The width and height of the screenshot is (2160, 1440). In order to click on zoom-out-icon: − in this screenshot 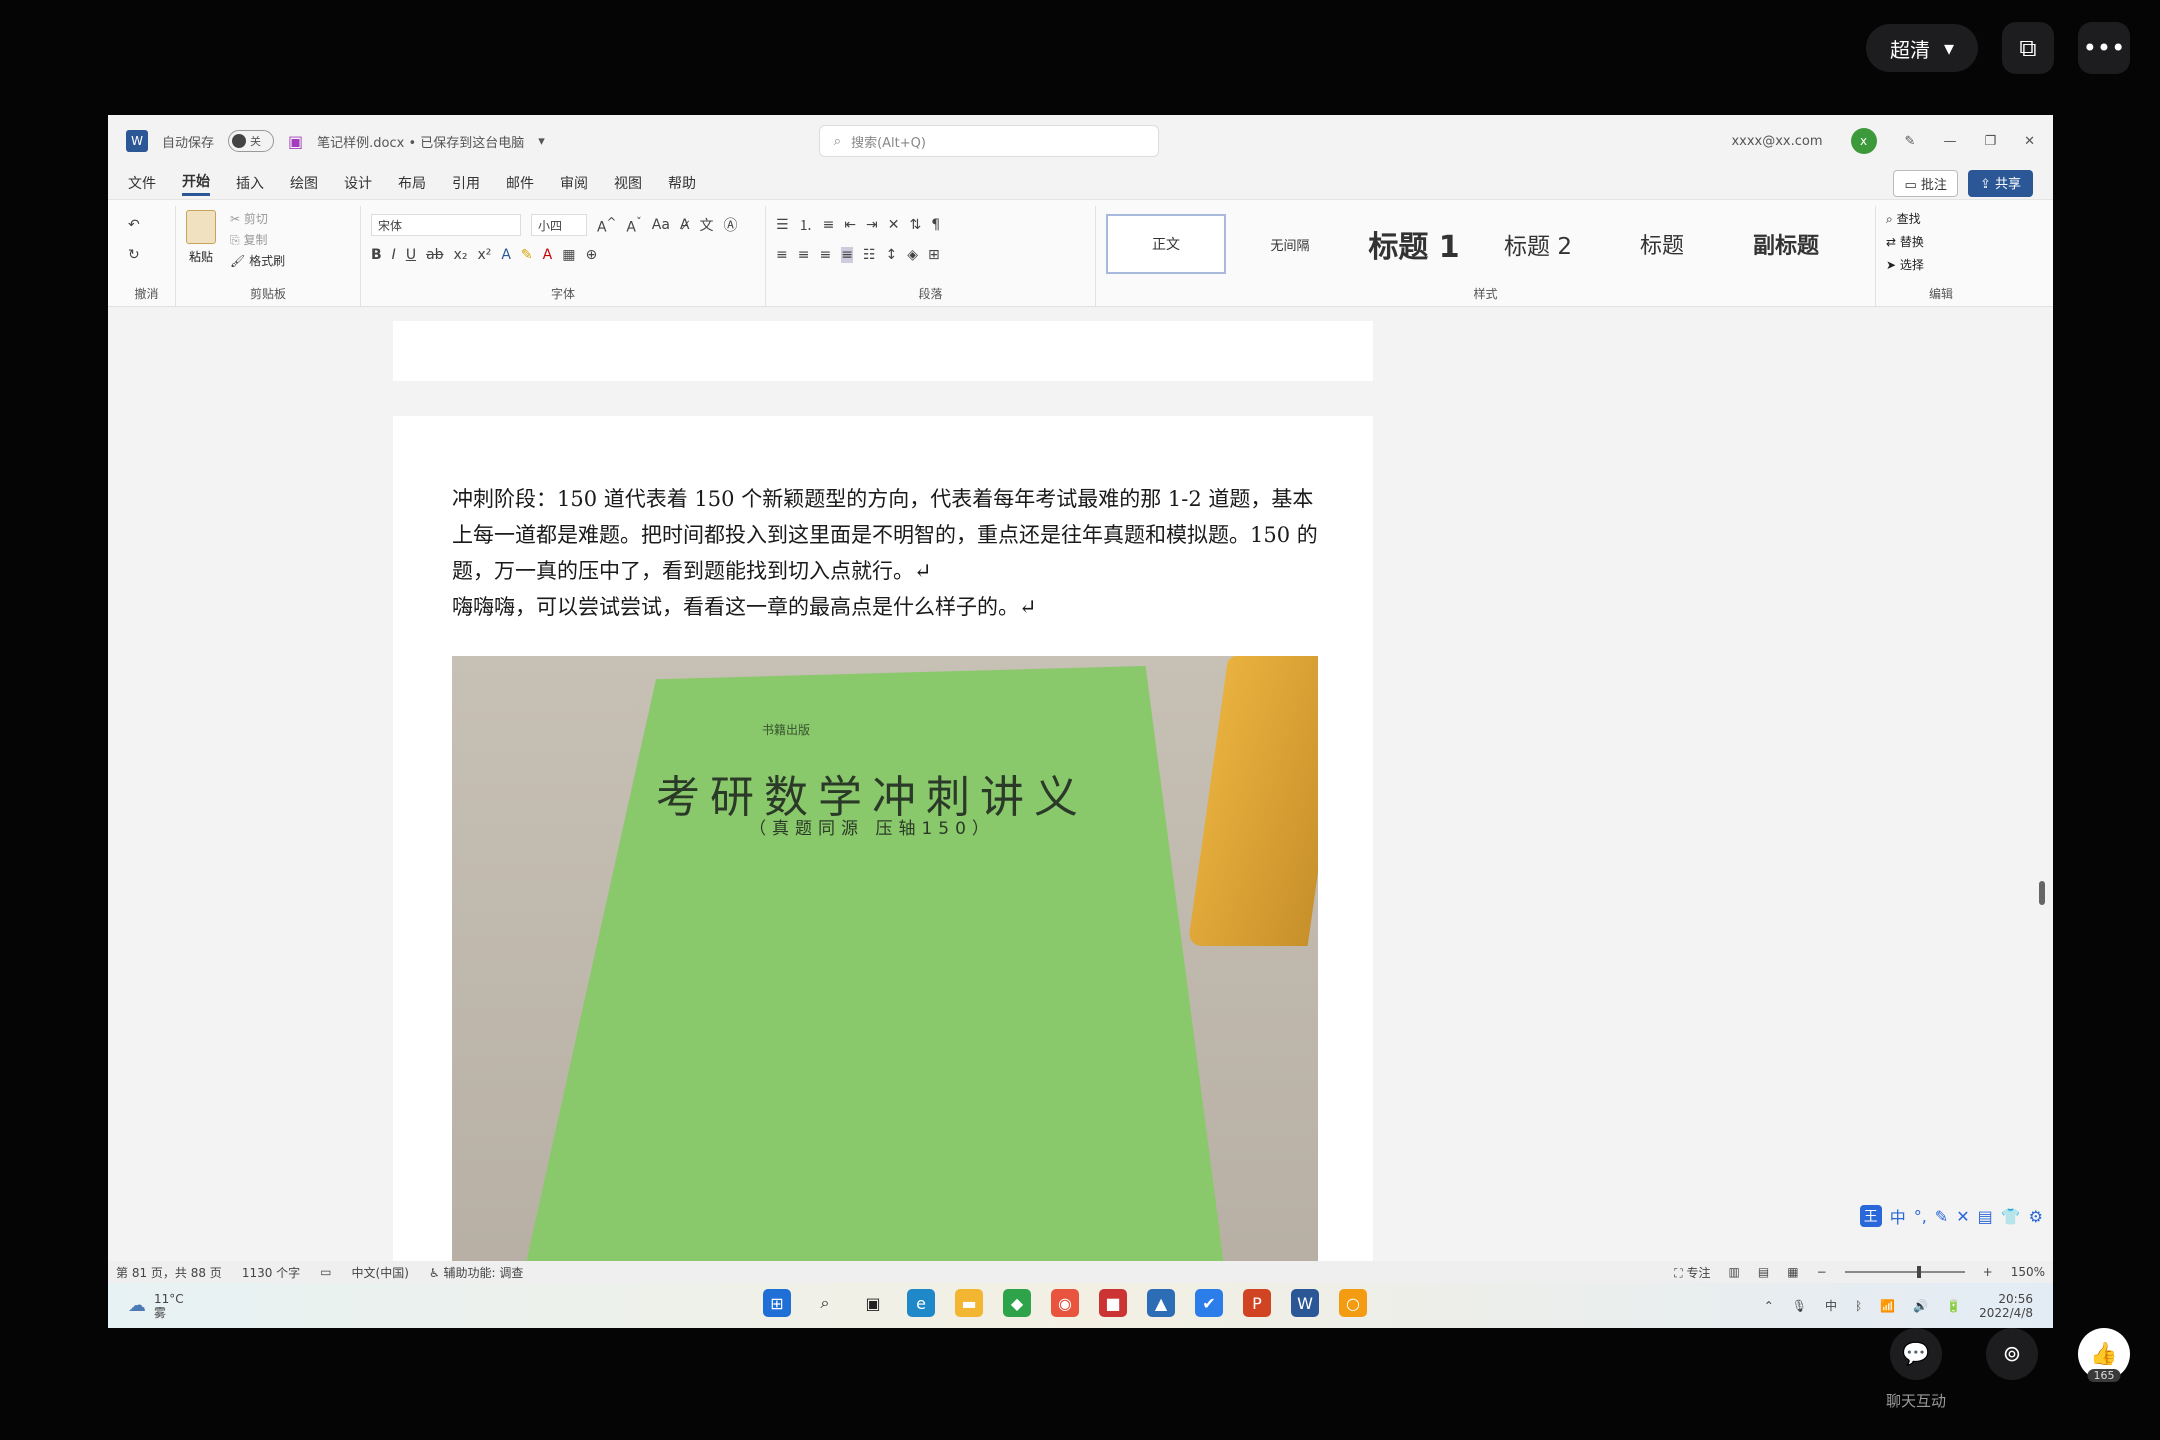, I will do `click(1822, 1272)`.